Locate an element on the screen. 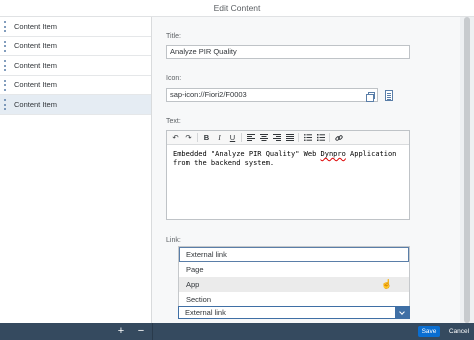 The height and width of the screenshot is (340, 474). dialog-title: Edit Content is located at coordinates (237, 8).